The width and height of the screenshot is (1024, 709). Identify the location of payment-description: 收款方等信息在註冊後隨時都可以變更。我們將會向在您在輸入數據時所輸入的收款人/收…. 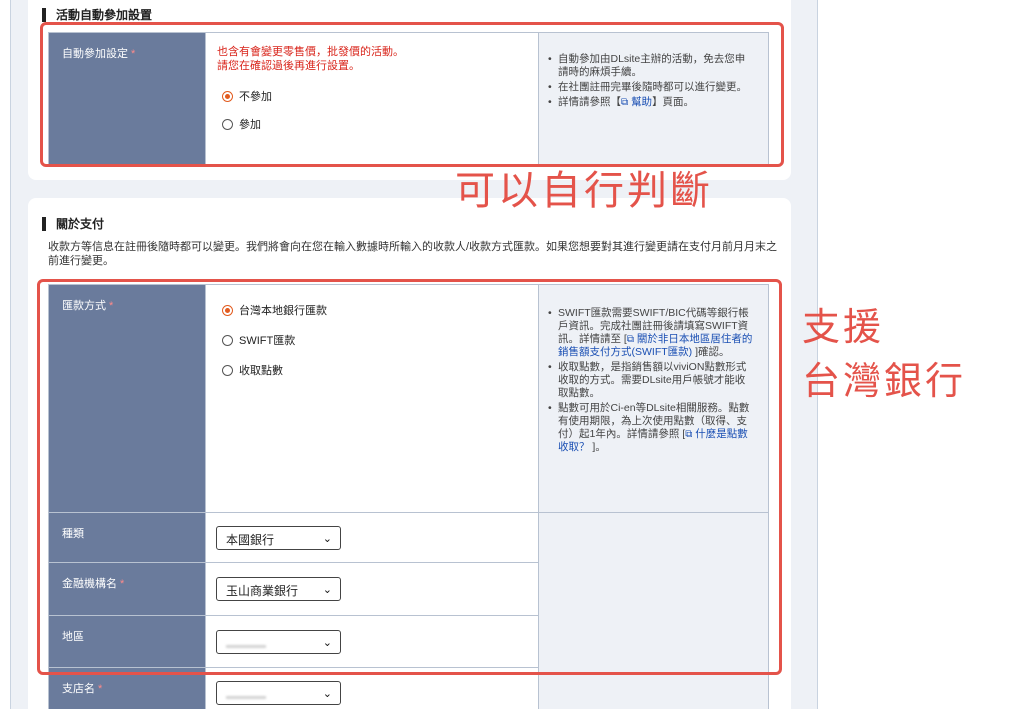
(413, 254).